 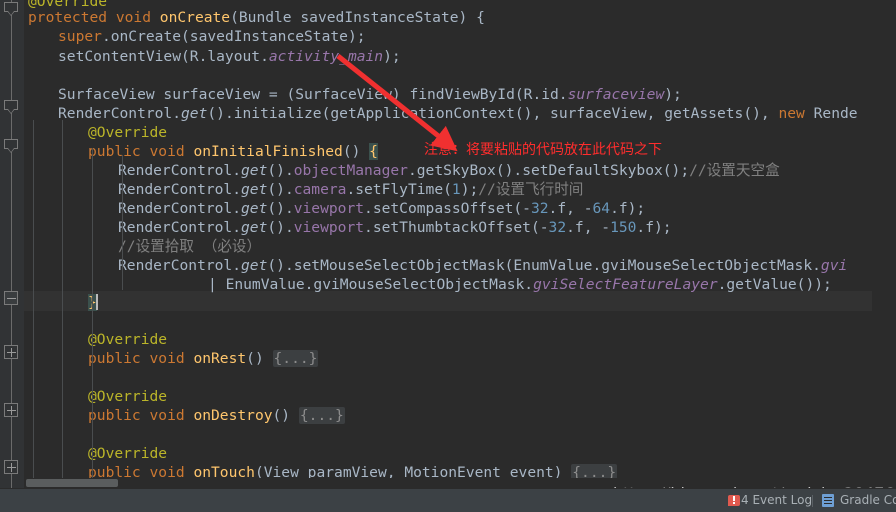 What do you see at coordinates (233, 152) in the screenshot?
I see `code-line: public void onInitialFinished() {` at bounding box center [233, 152].